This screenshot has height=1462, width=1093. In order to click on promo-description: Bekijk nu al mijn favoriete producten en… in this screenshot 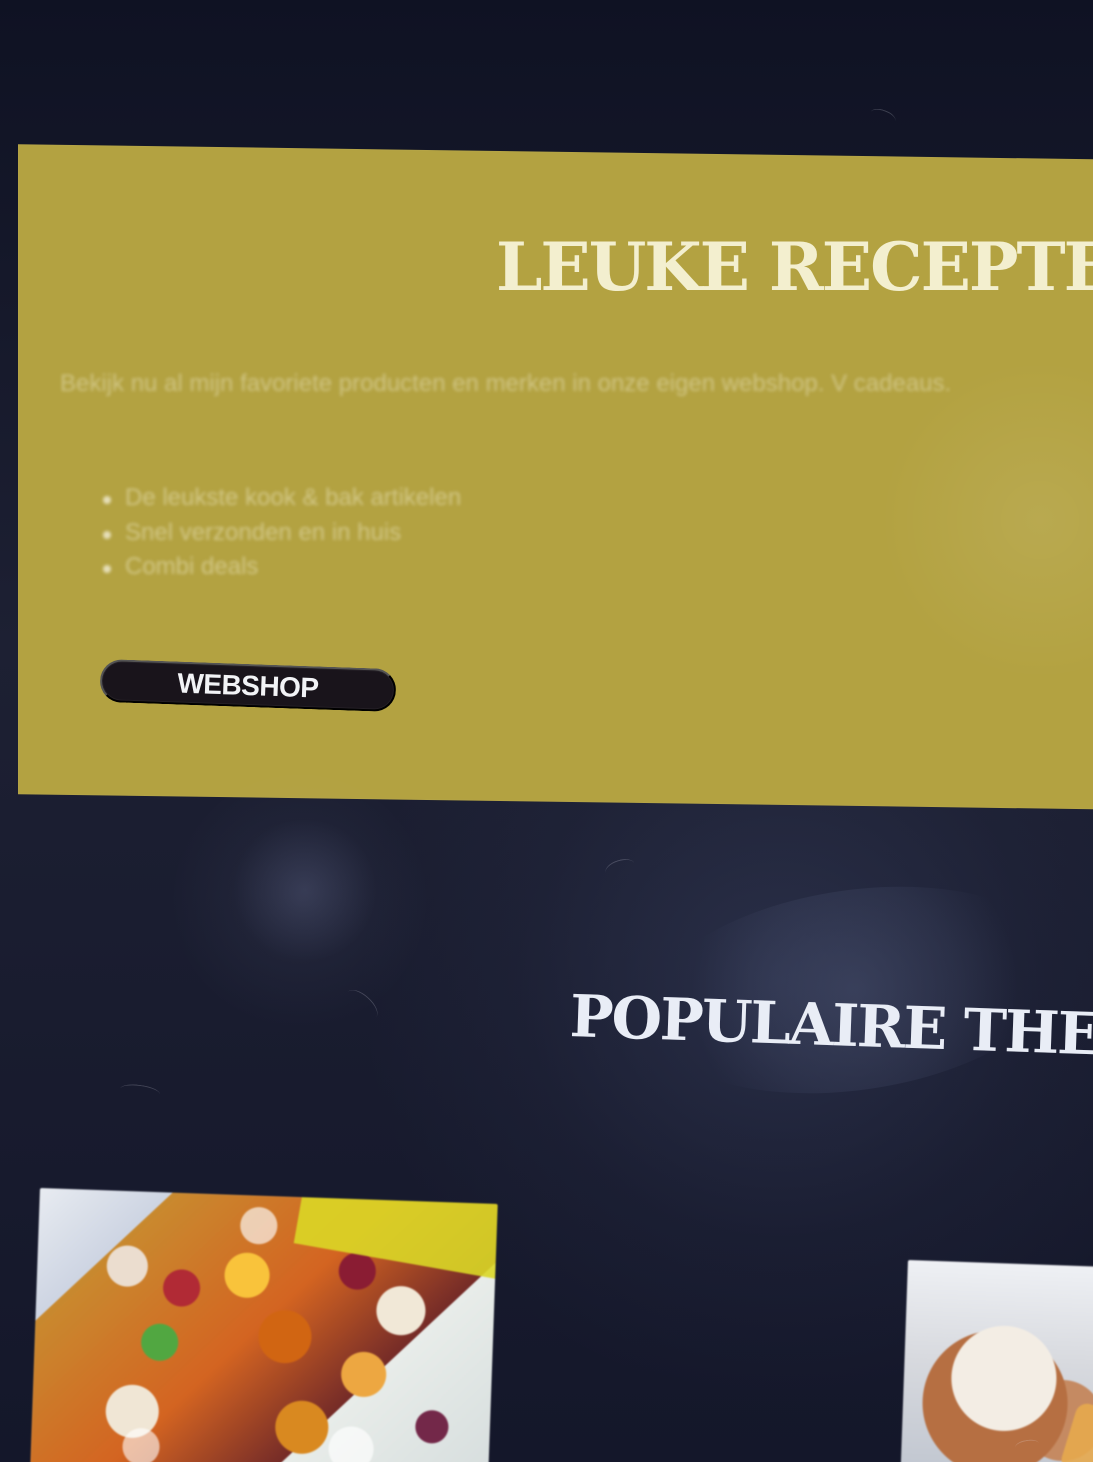, I will do `click(506, 383)`.